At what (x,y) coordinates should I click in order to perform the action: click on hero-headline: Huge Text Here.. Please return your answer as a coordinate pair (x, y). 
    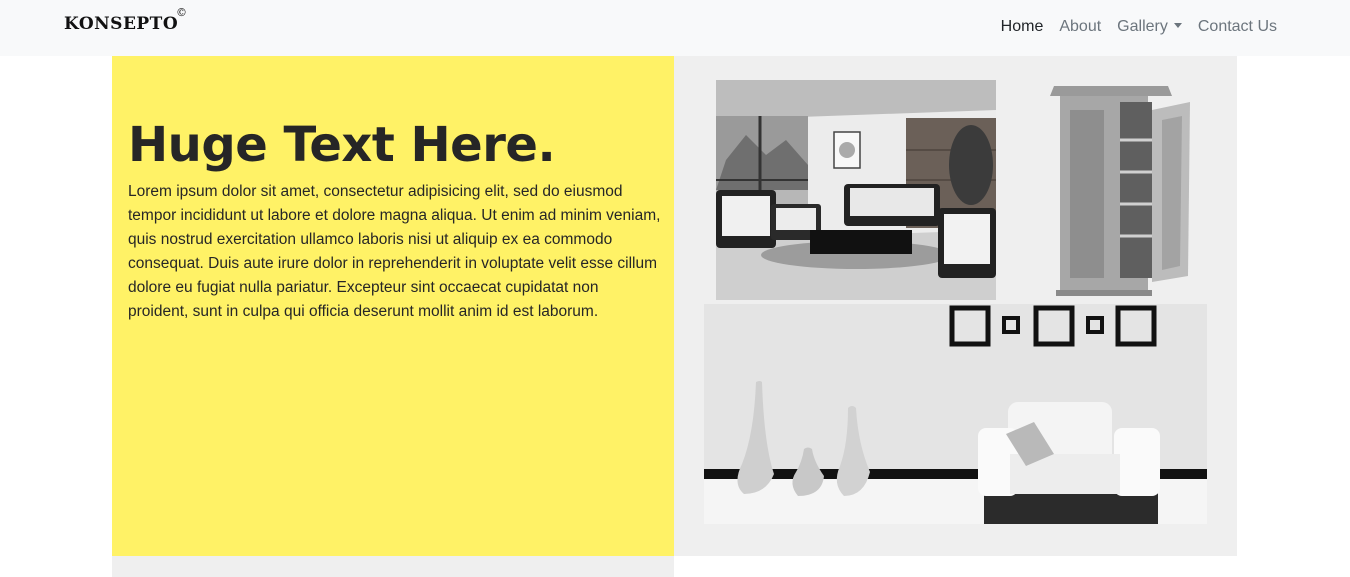
    Looking at the image, I should click on (342, 145).